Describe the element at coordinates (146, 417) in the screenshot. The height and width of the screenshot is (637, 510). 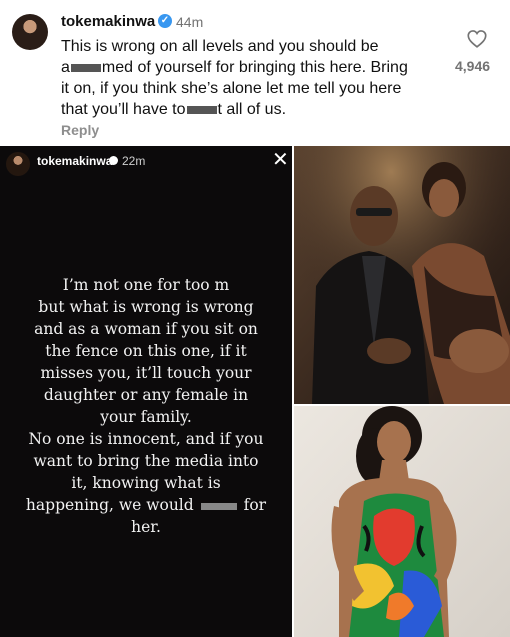
I see `story-line: your family.` at that location.